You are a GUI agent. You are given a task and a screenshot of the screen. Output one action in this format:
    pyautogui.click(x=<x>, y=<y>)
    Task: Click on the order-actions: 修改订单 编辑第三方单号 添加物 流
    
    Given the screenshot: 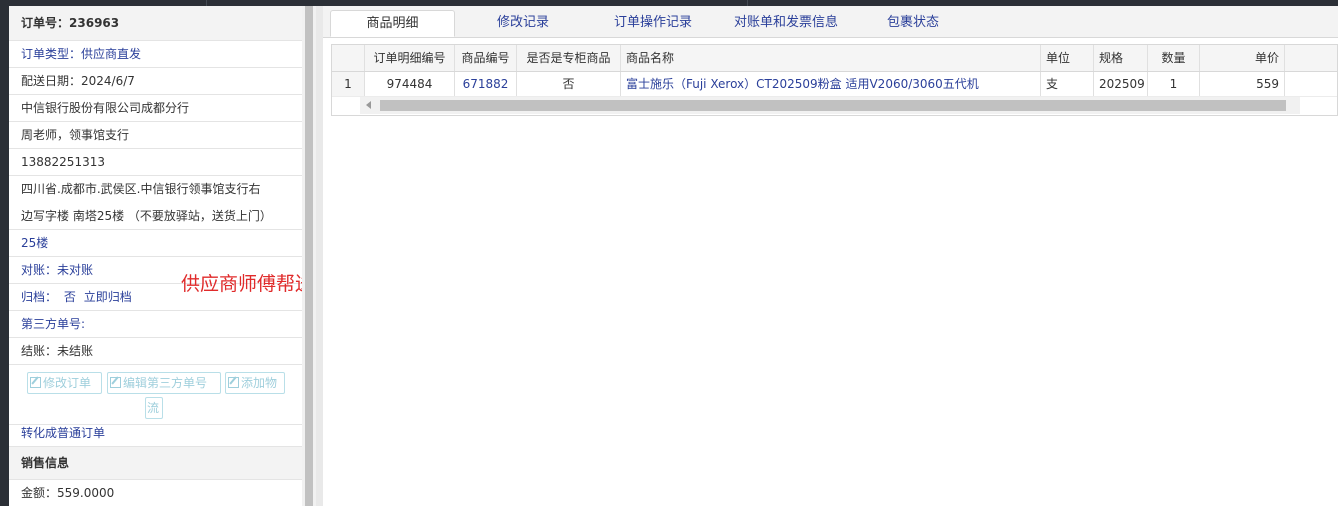 What is the action you would take?
    pyautogui.click(x=155, y=396)
    